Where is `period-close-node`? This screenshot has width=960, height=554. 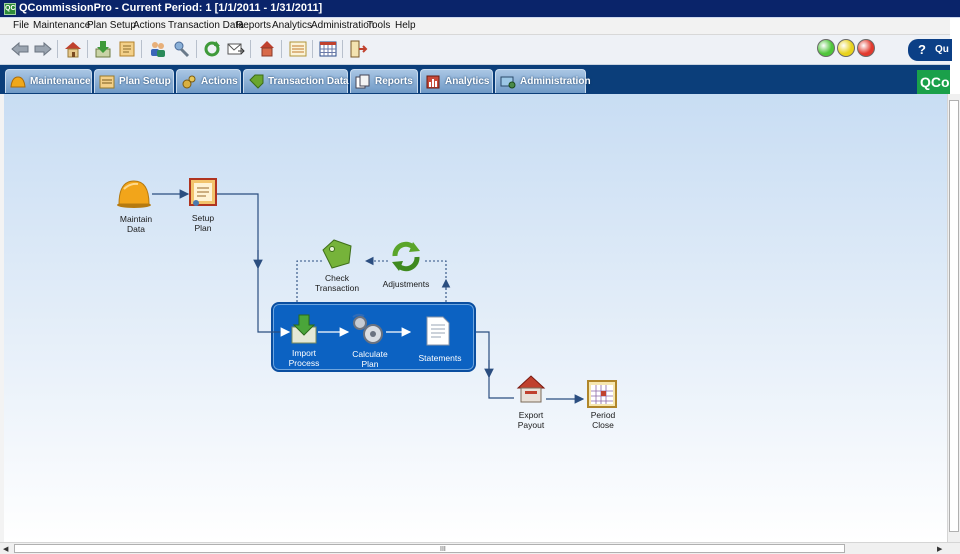 period-close-node is located at coordinates (602, 394).